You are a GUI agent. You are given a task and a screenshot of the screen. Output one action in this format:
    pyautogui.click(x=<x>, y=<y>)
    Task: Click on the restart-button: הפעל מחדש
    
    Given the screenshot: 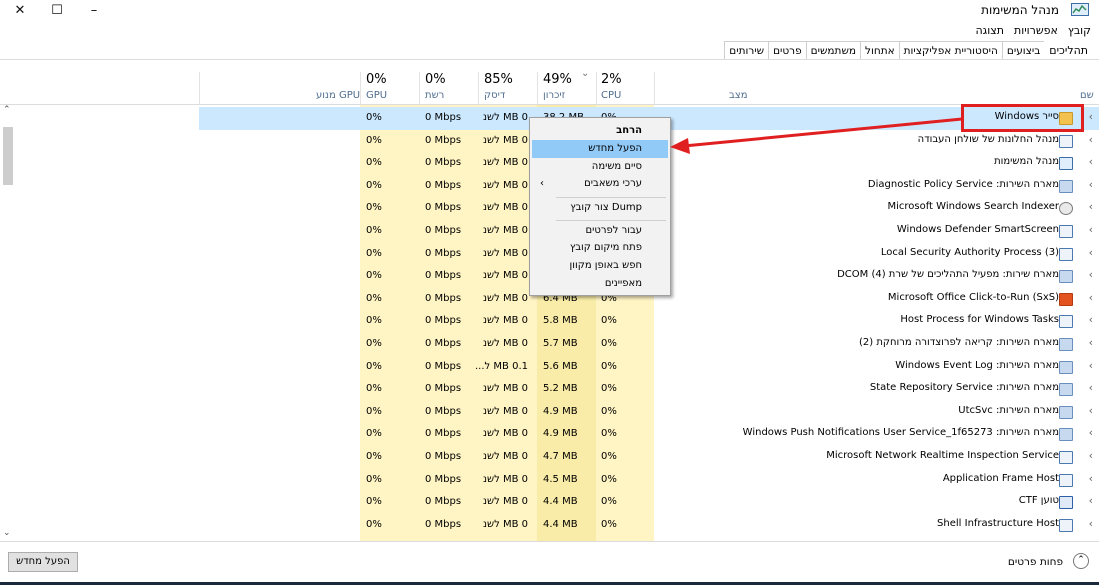 What is the action you would take?
    pyautogui.click(x=43, y=562)
    